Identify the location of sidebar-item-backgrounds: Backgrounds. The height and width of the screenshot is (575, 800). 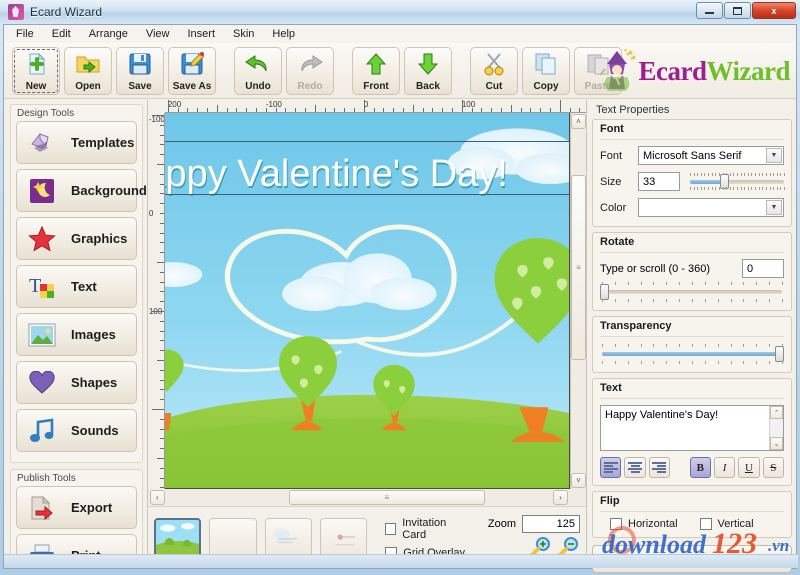
(81, 190).